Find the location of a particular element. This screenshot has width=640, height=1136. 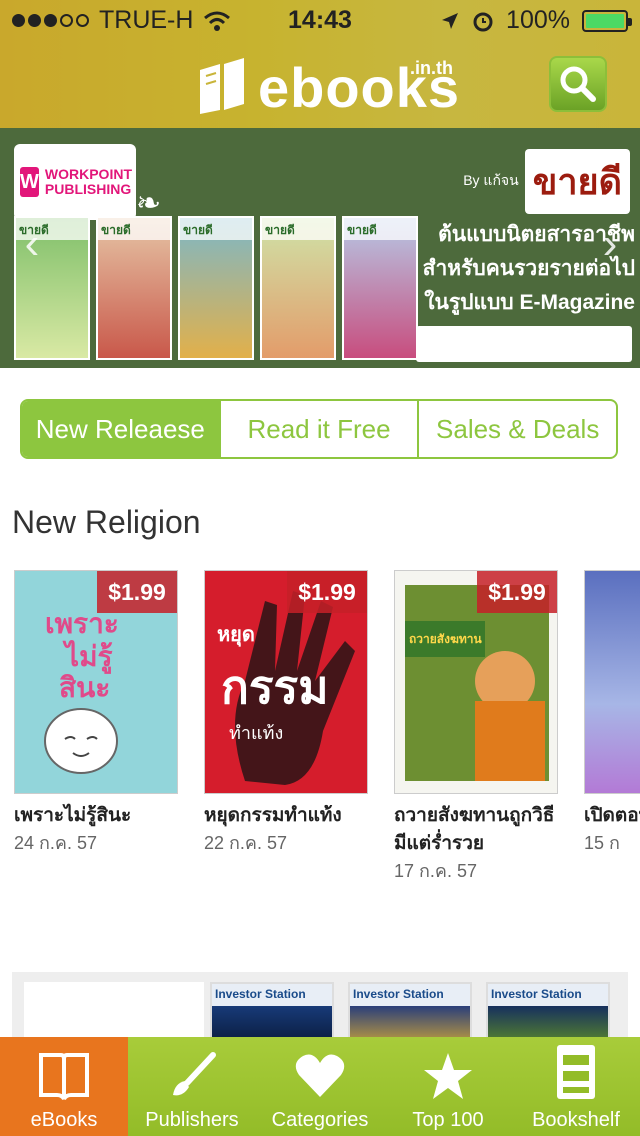

book-date: 24 ก.ค. 57 is located at coordinates (55, 843).